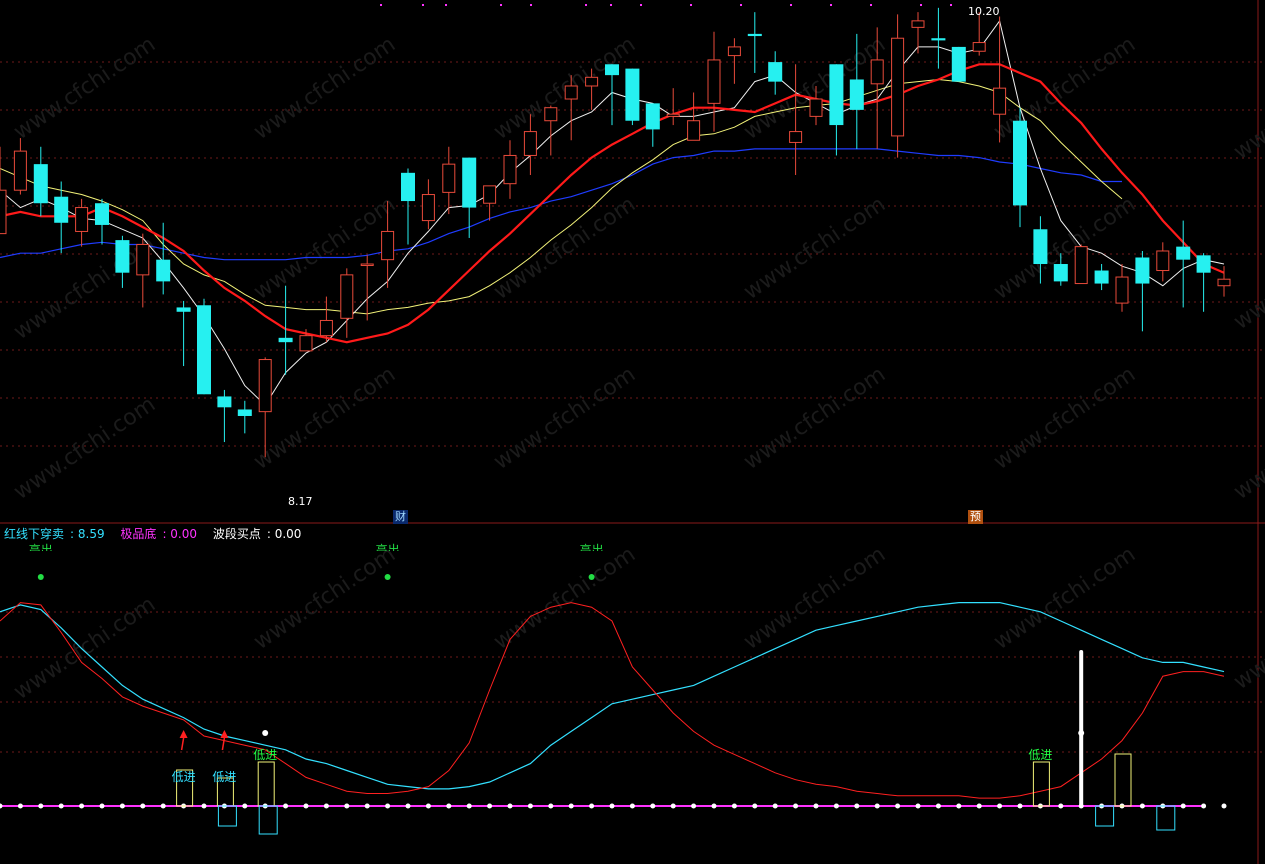 This screenshot has width=1265, height=864. Describe the element at coordinates (564, 598) in the screenshot. I see `watermark-20: www.cfchi.com` at that location.